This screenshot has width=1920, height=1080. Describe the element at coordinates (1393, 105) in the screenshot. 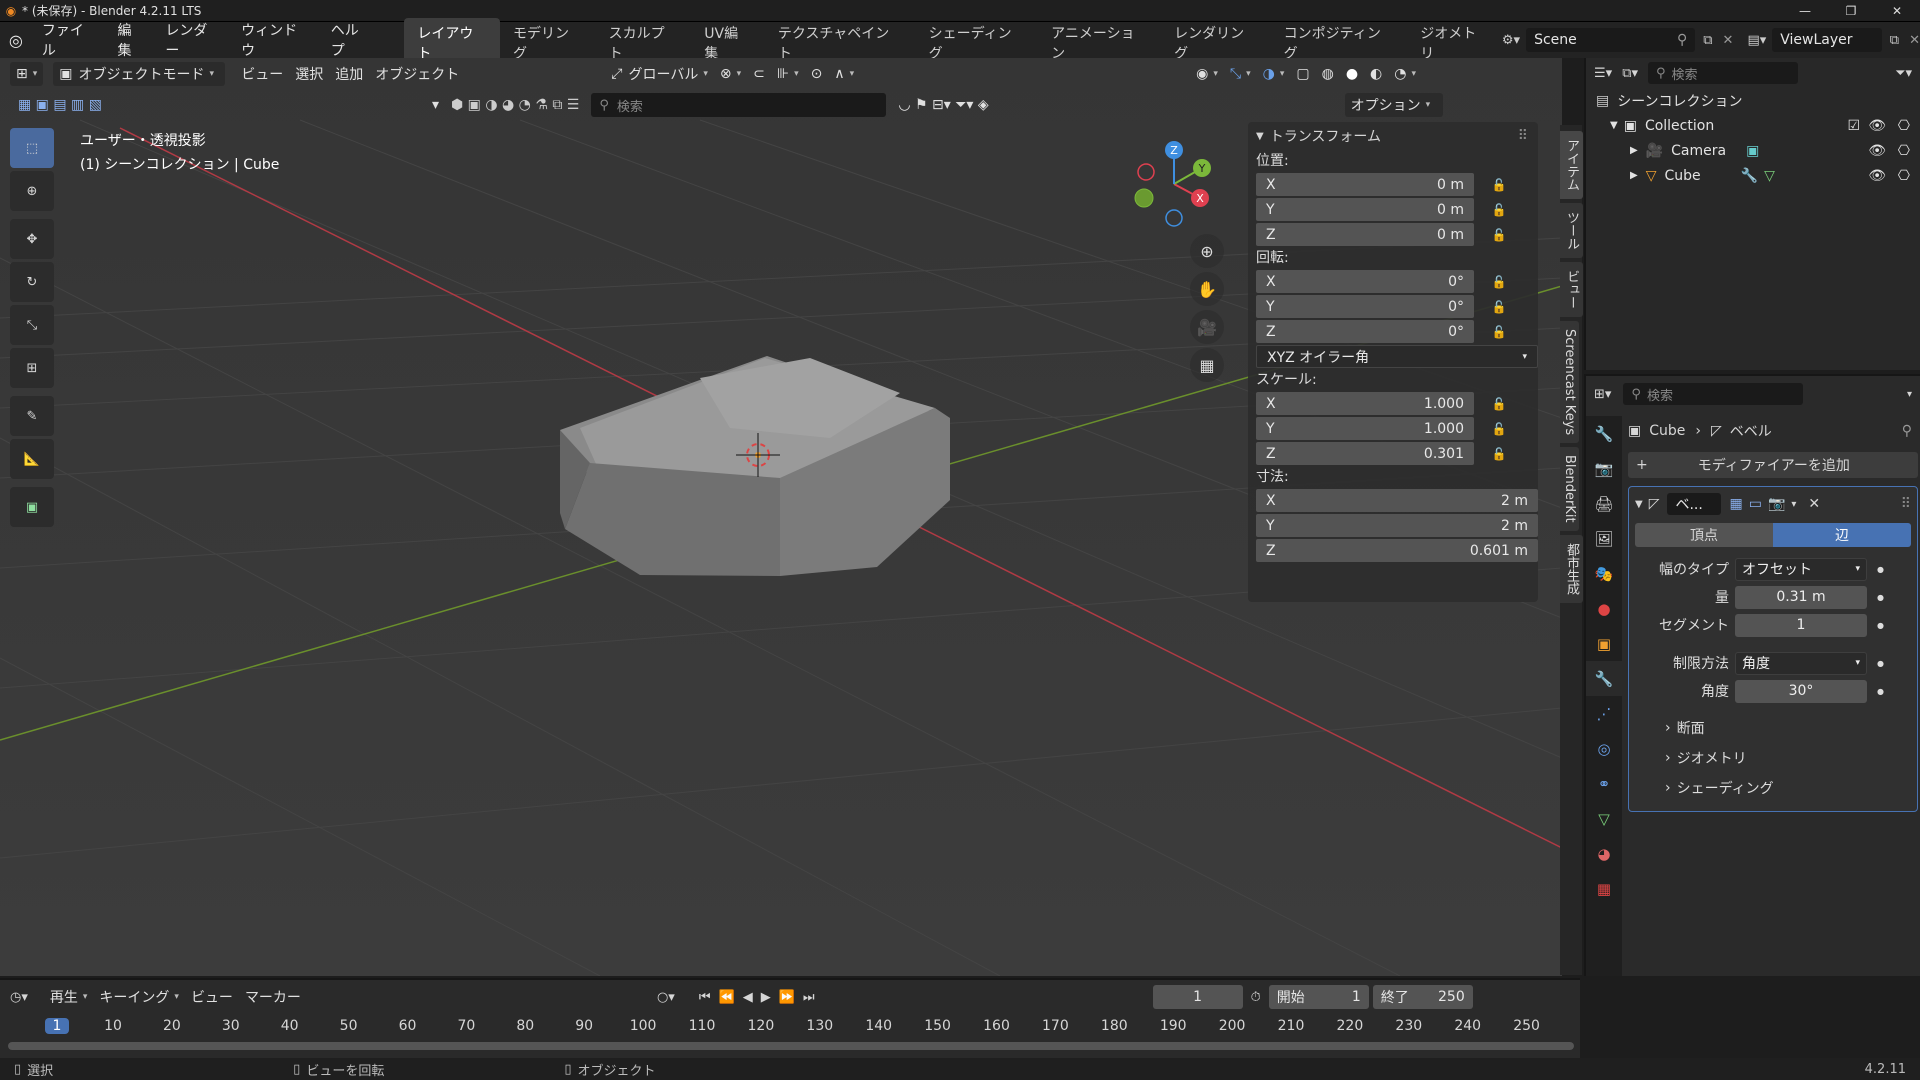

I see `options-dropdown: オプション ▾` at that location.